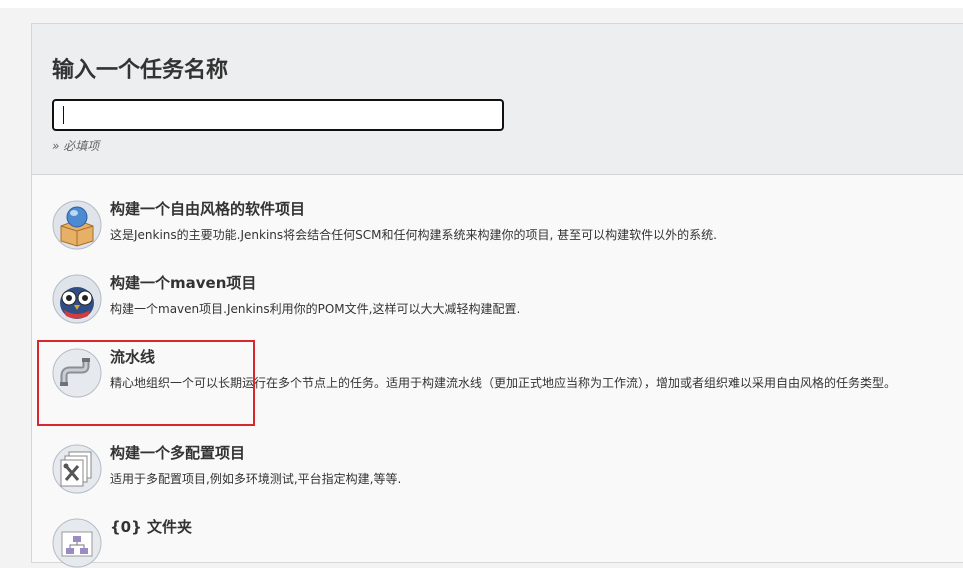 This screenshot has height=568, width=963. I want to click on job-type-title: 构建一个maven项目, so click(183, 283).